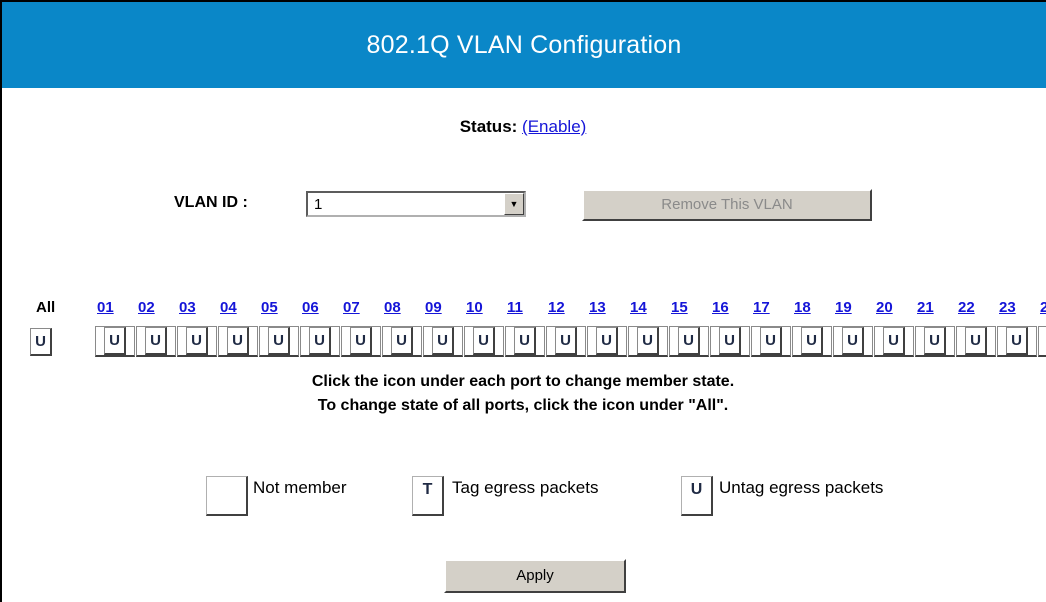  Describe the element at coordinates (145, 312) in the screenshot. I see `port-number-link: 02` at that location.